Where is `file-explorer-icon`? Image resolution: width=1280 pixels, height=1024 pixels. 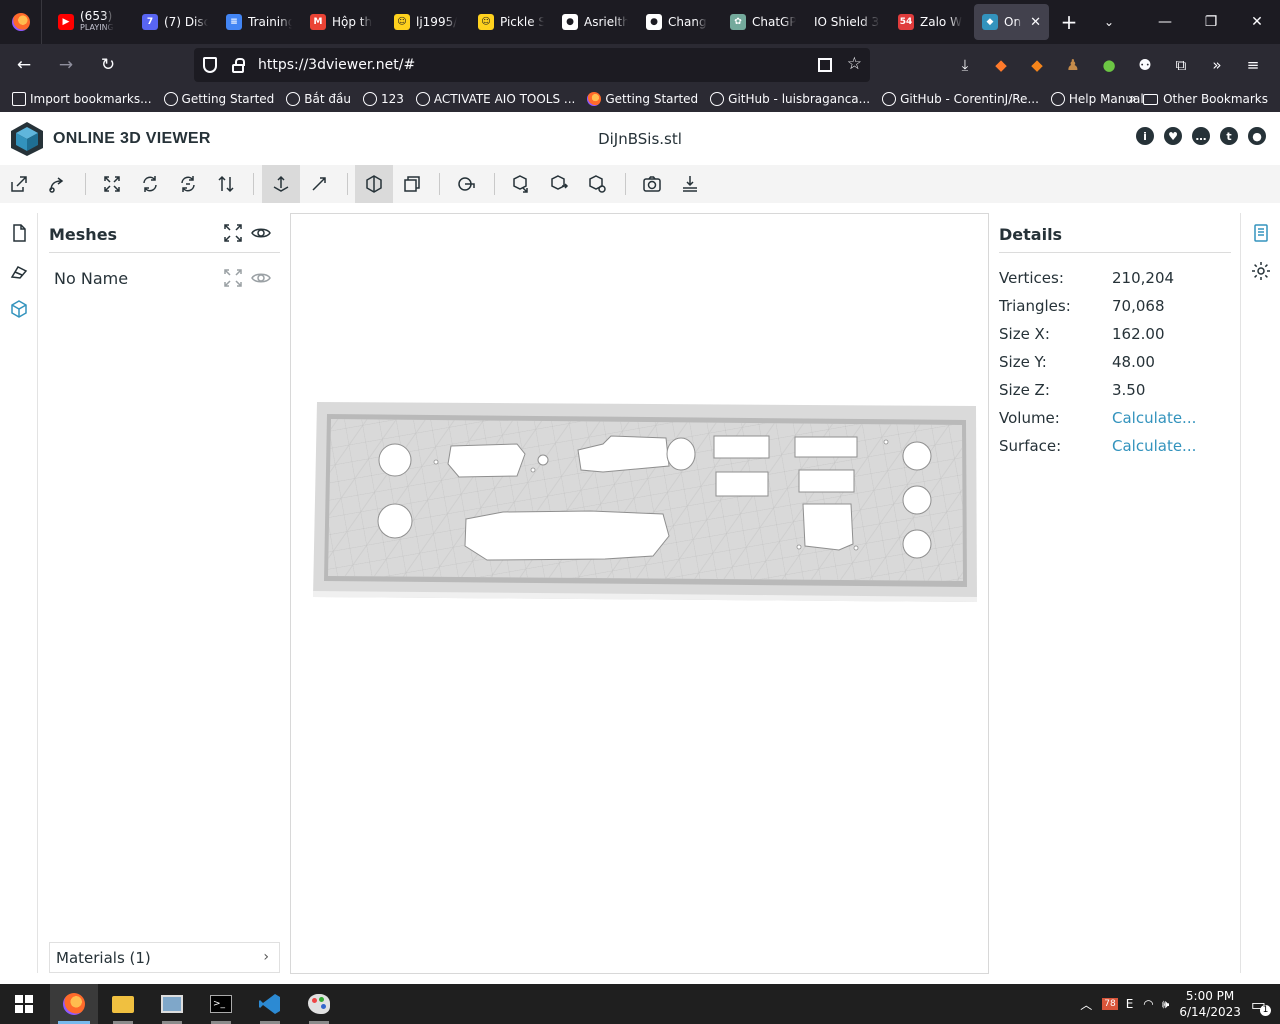
file-explorer-icon is located at coordinates (123, 1004).